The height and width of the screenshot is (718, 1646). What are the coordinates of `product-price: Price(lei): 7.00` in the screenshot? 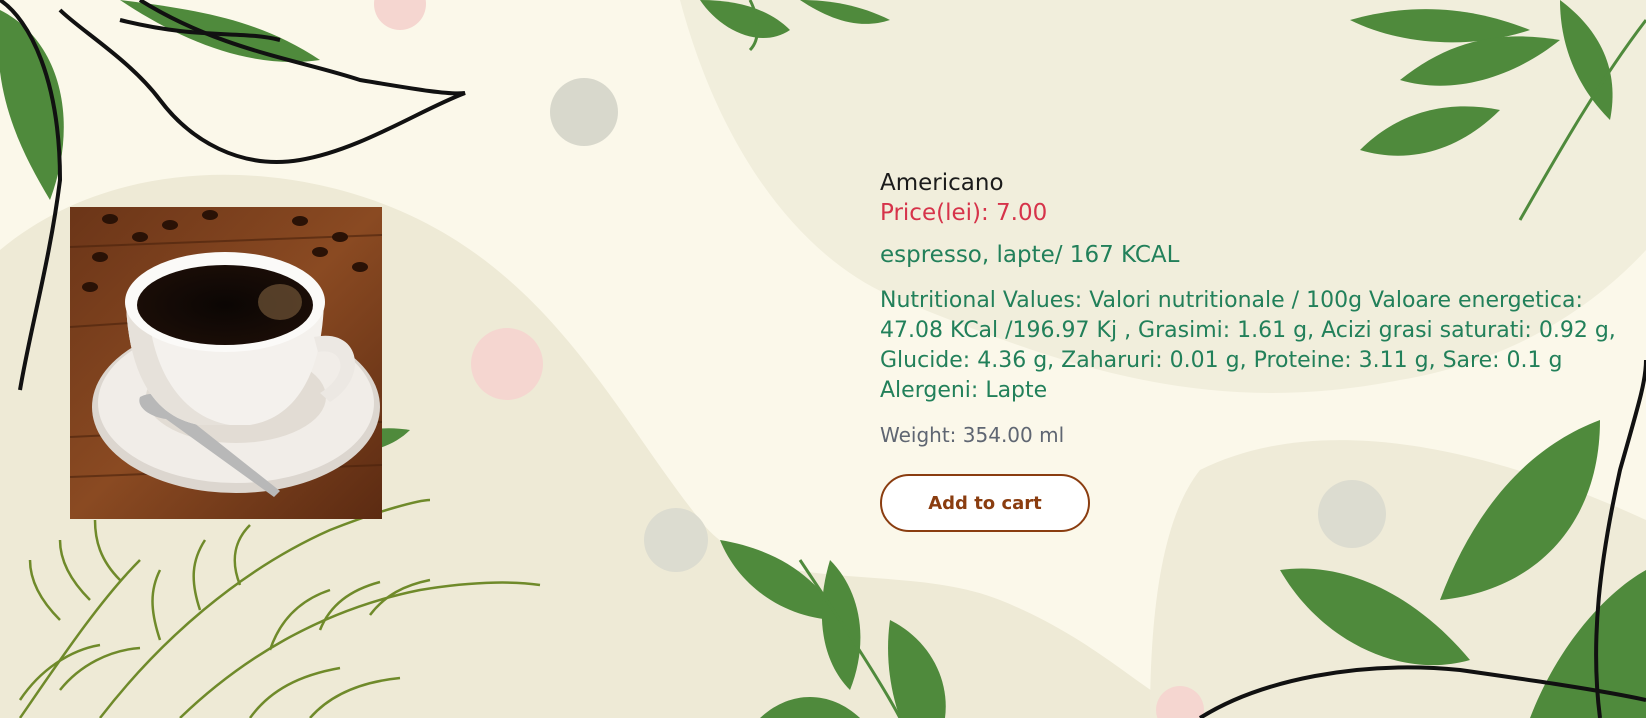 It's located at (964, 213).